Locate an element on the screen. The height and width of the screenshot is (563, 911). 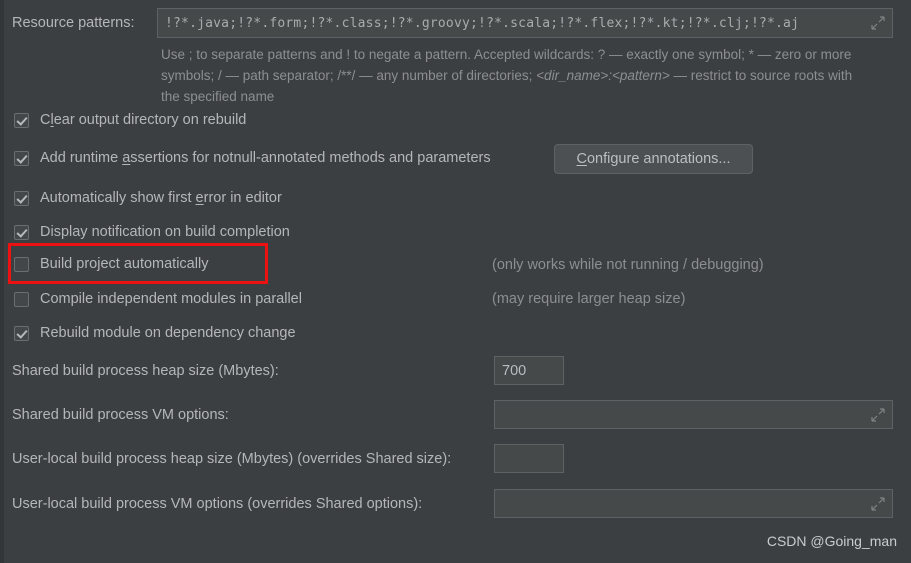
checkbox-rebuild-module-on-dependency-change: Rebuild module on dependency change is located at coordinates (155, 333).